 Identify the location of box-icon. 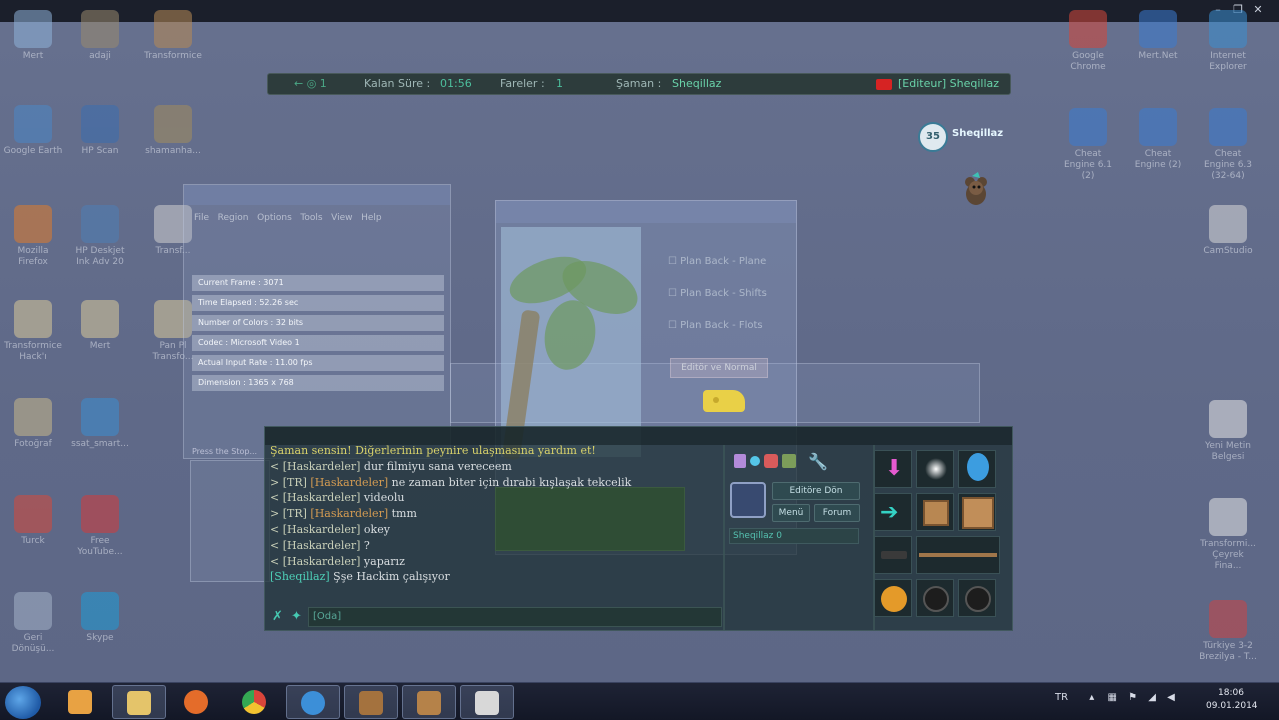
(789, 461).